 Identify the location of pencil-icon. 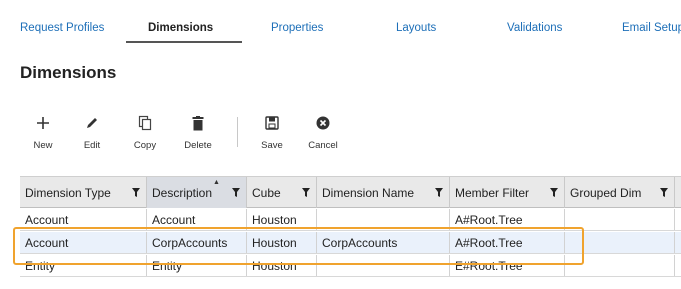
(92, 123).